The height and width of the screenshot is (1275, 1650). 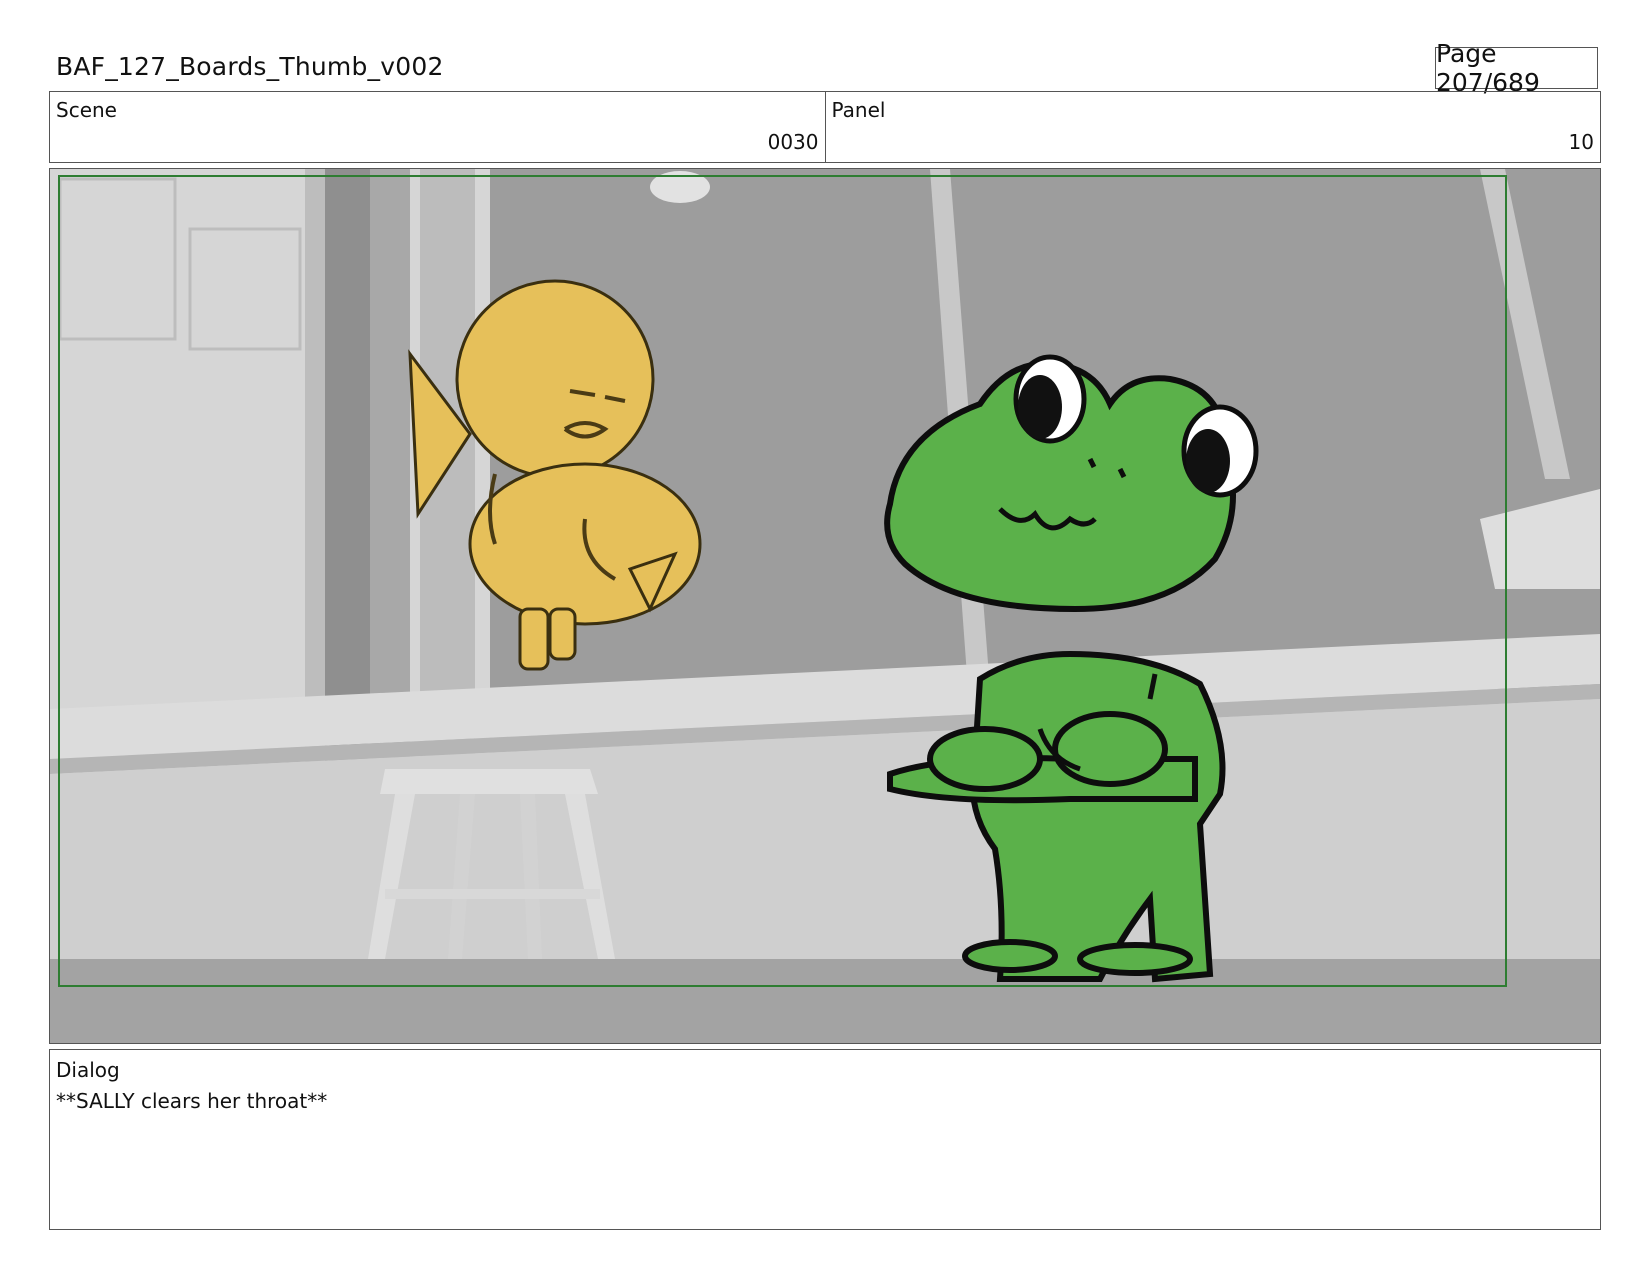 What do you see at coordinates (192, 1101) in the screenshot?
I see `dialog-text: **SALLY clears her throat**` at bounding box center [192, 1101].